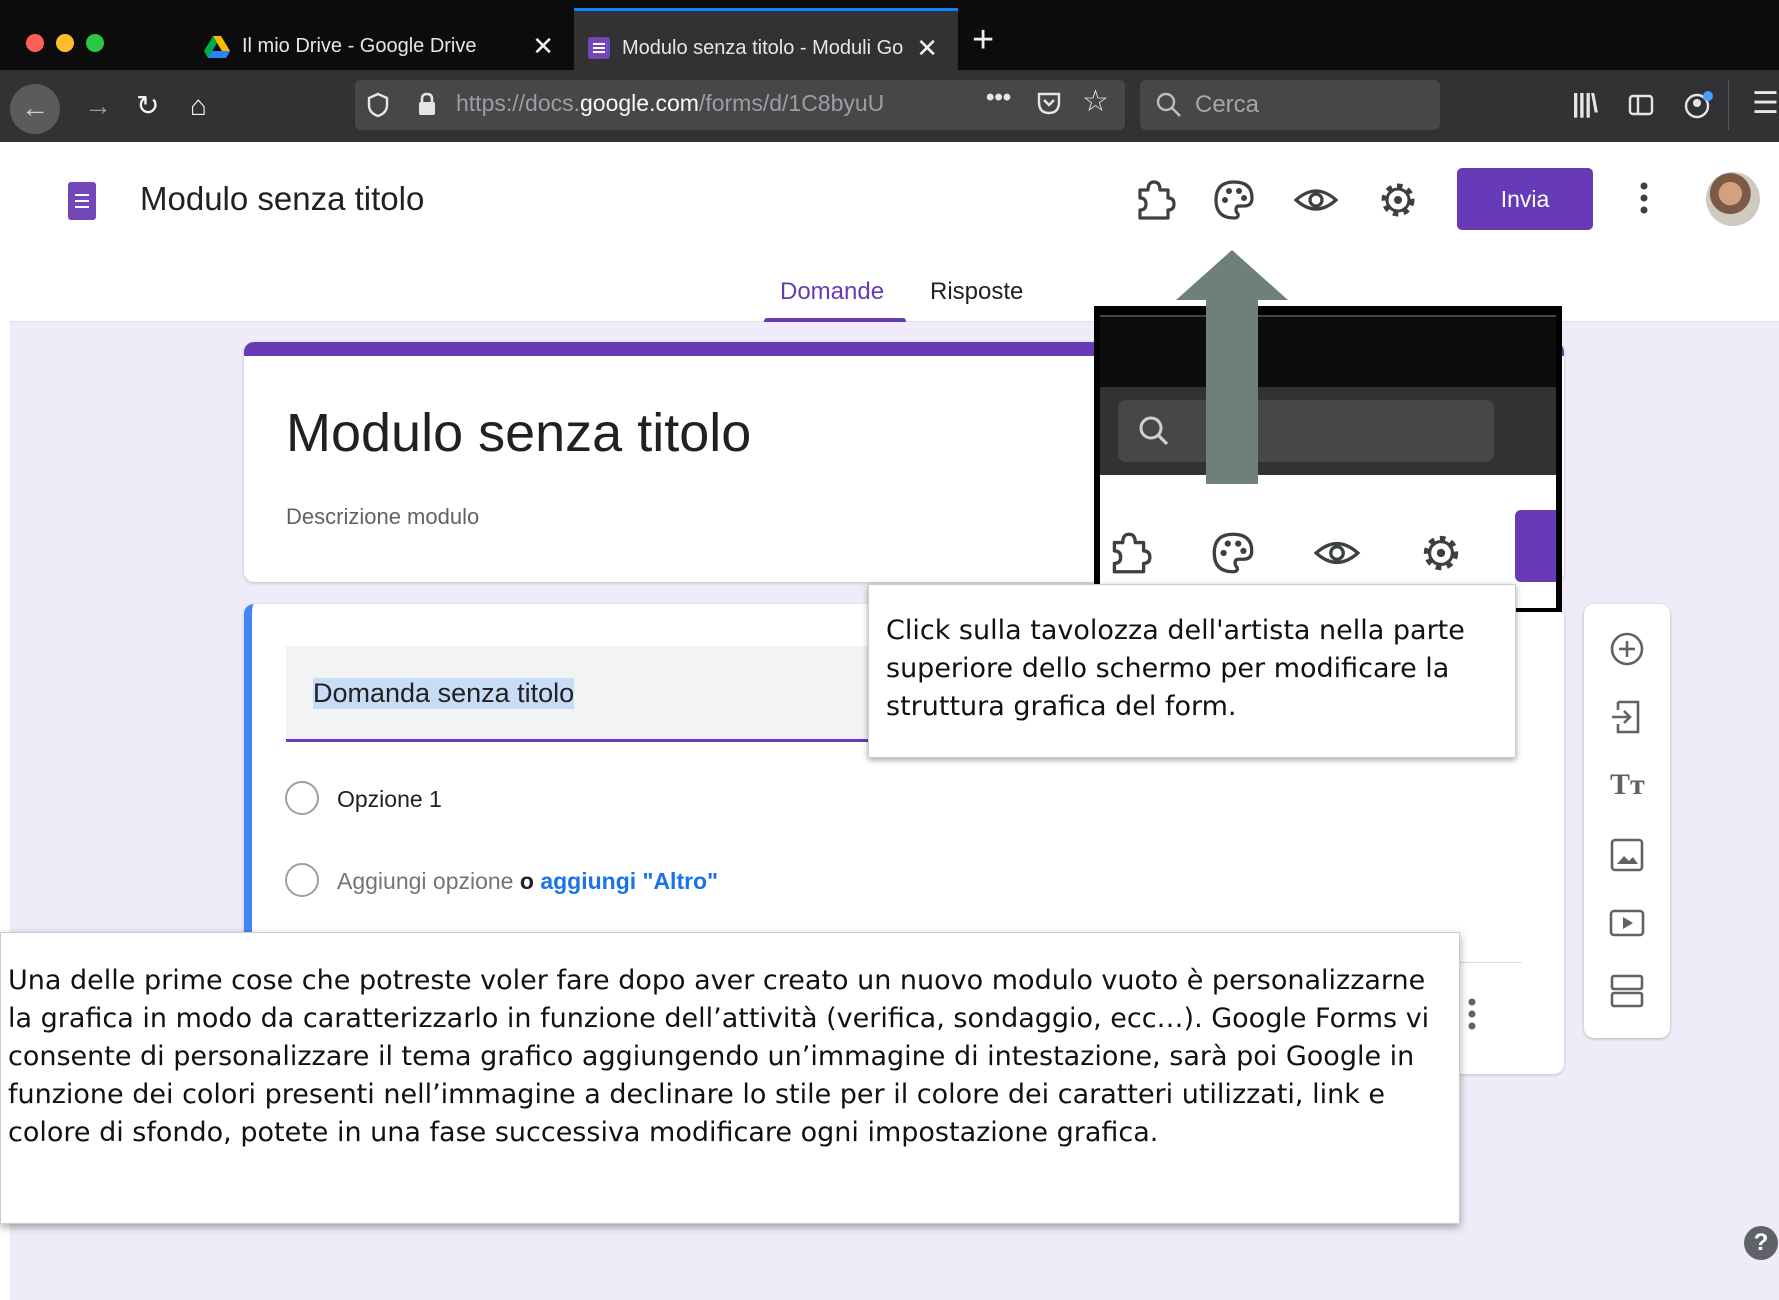 This screenshot has width=1779, height=1300. I want to click on tab-risposte: Risposte, so click(976, 292).